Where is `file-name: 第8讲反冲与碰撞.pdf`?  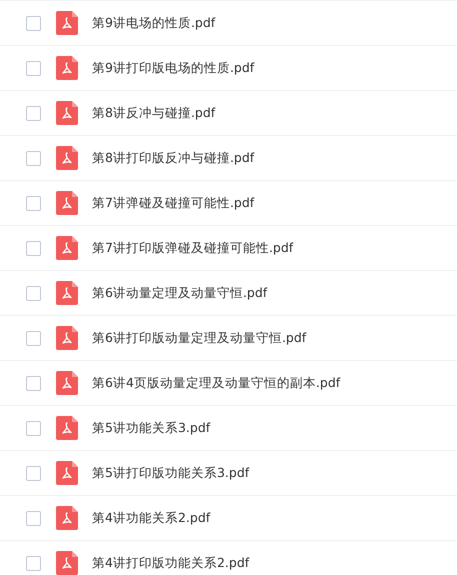 file-name: 第8讲反冲与碰撞.pdf is located at coordinates (154, 113).